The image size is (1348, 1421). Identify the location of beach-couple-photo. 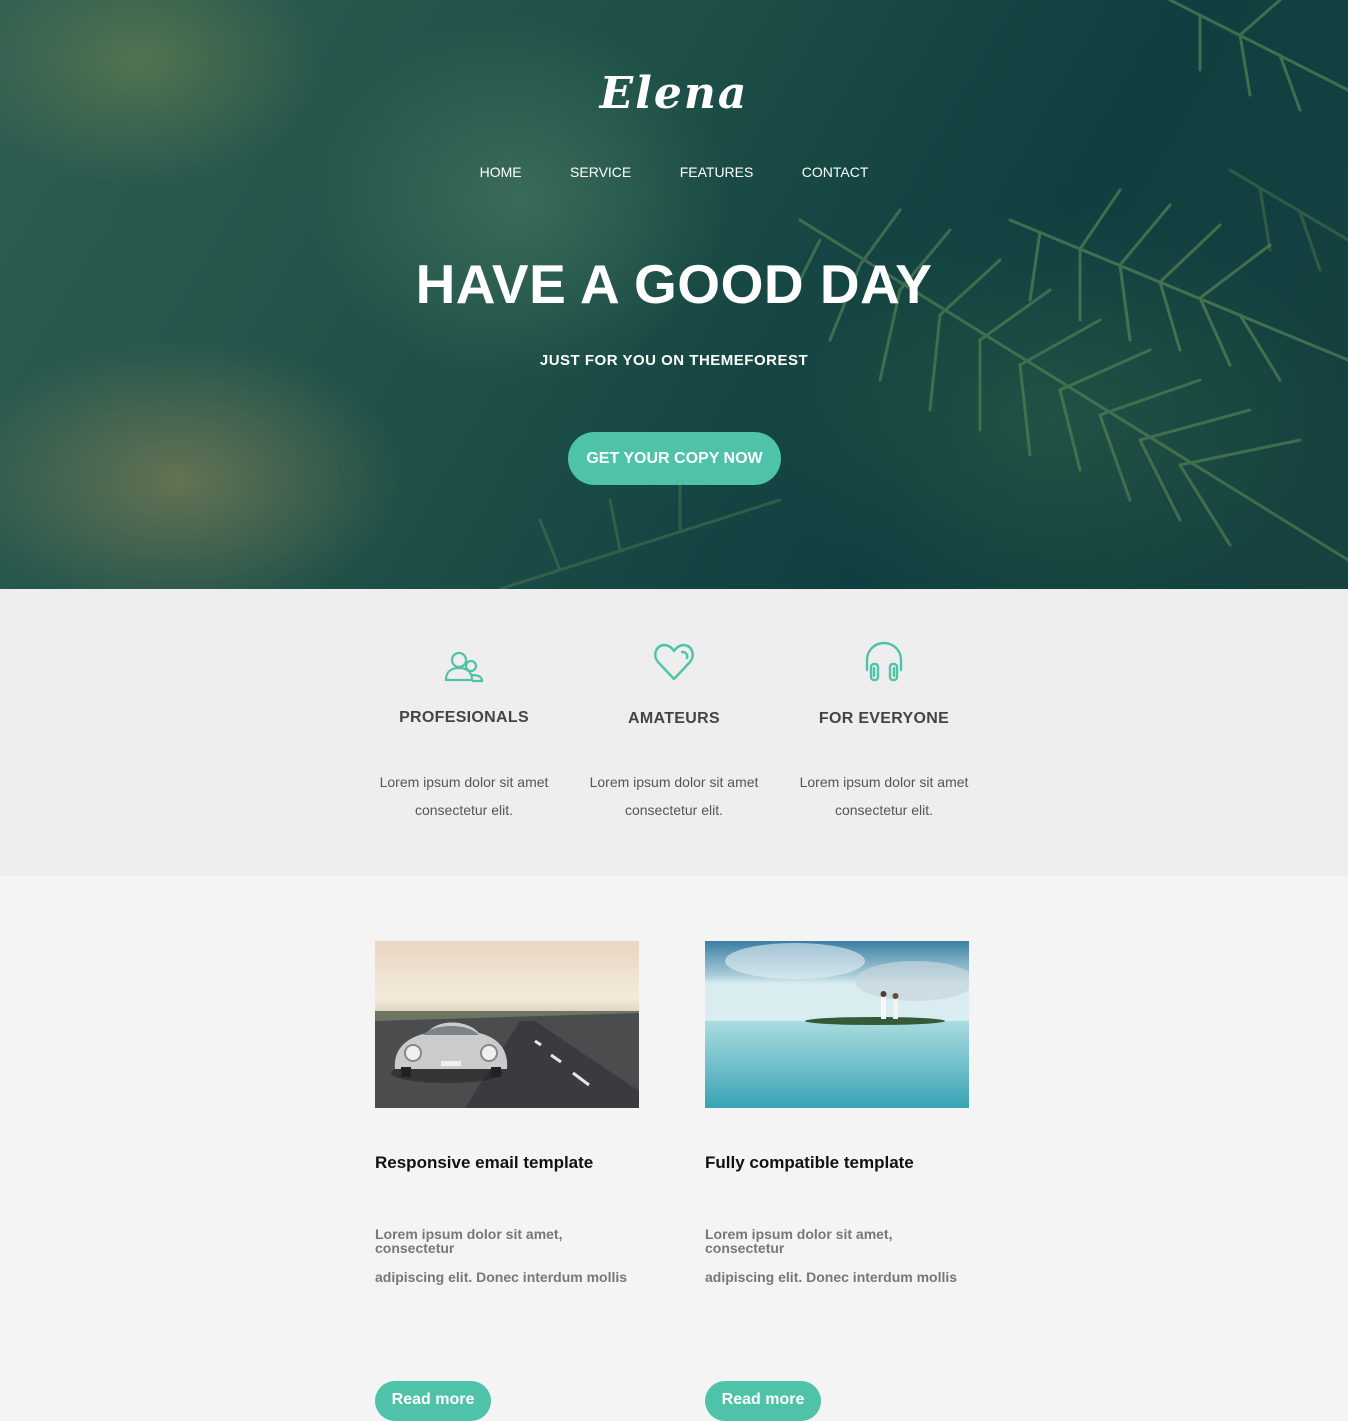
(837, 1024).